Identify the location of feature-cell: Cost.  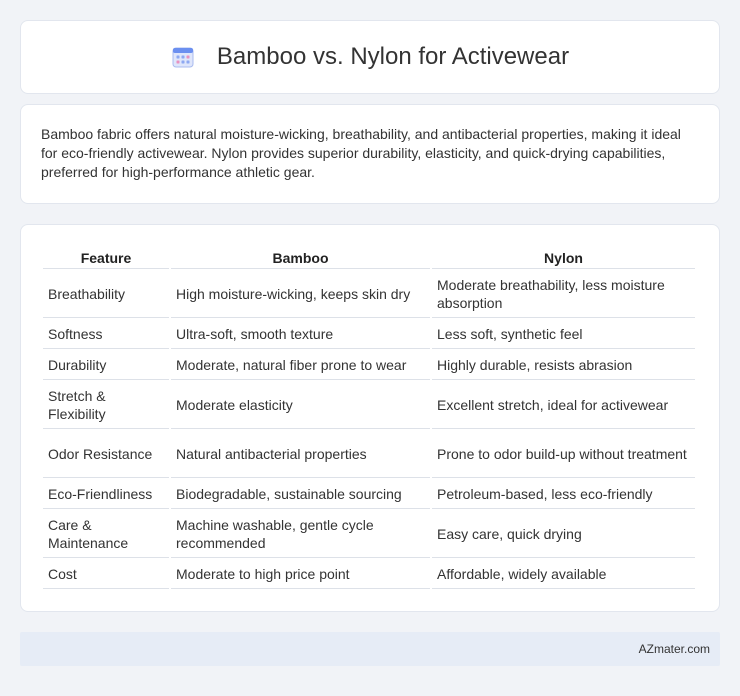
(106, 574).